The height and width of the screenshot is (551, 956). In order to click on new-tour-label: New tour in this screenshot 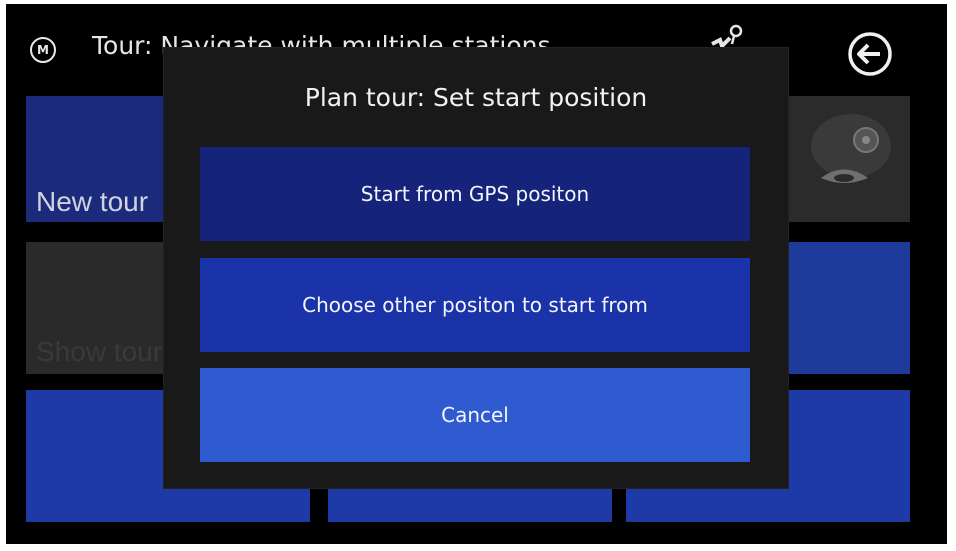, I will do `click(92, 201)`.